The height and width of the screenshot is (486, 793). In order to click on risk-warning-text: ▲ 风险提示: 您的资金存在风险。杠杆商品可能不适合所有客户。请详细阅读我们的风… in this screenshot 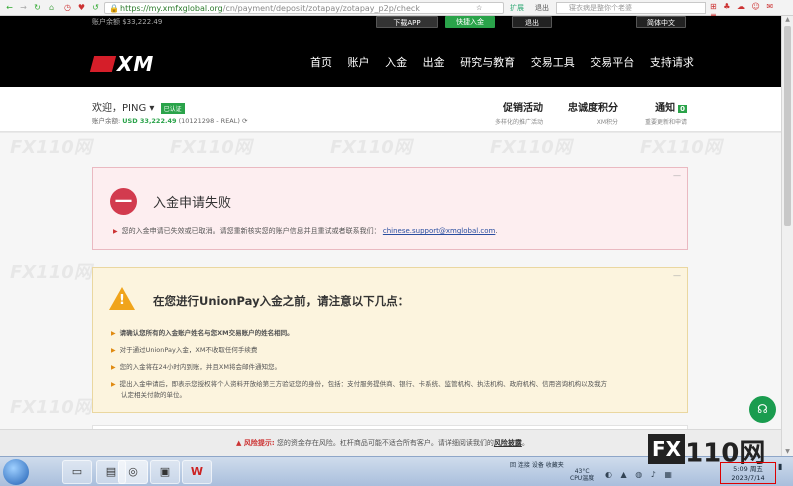, I will do `click(382, 443)`.